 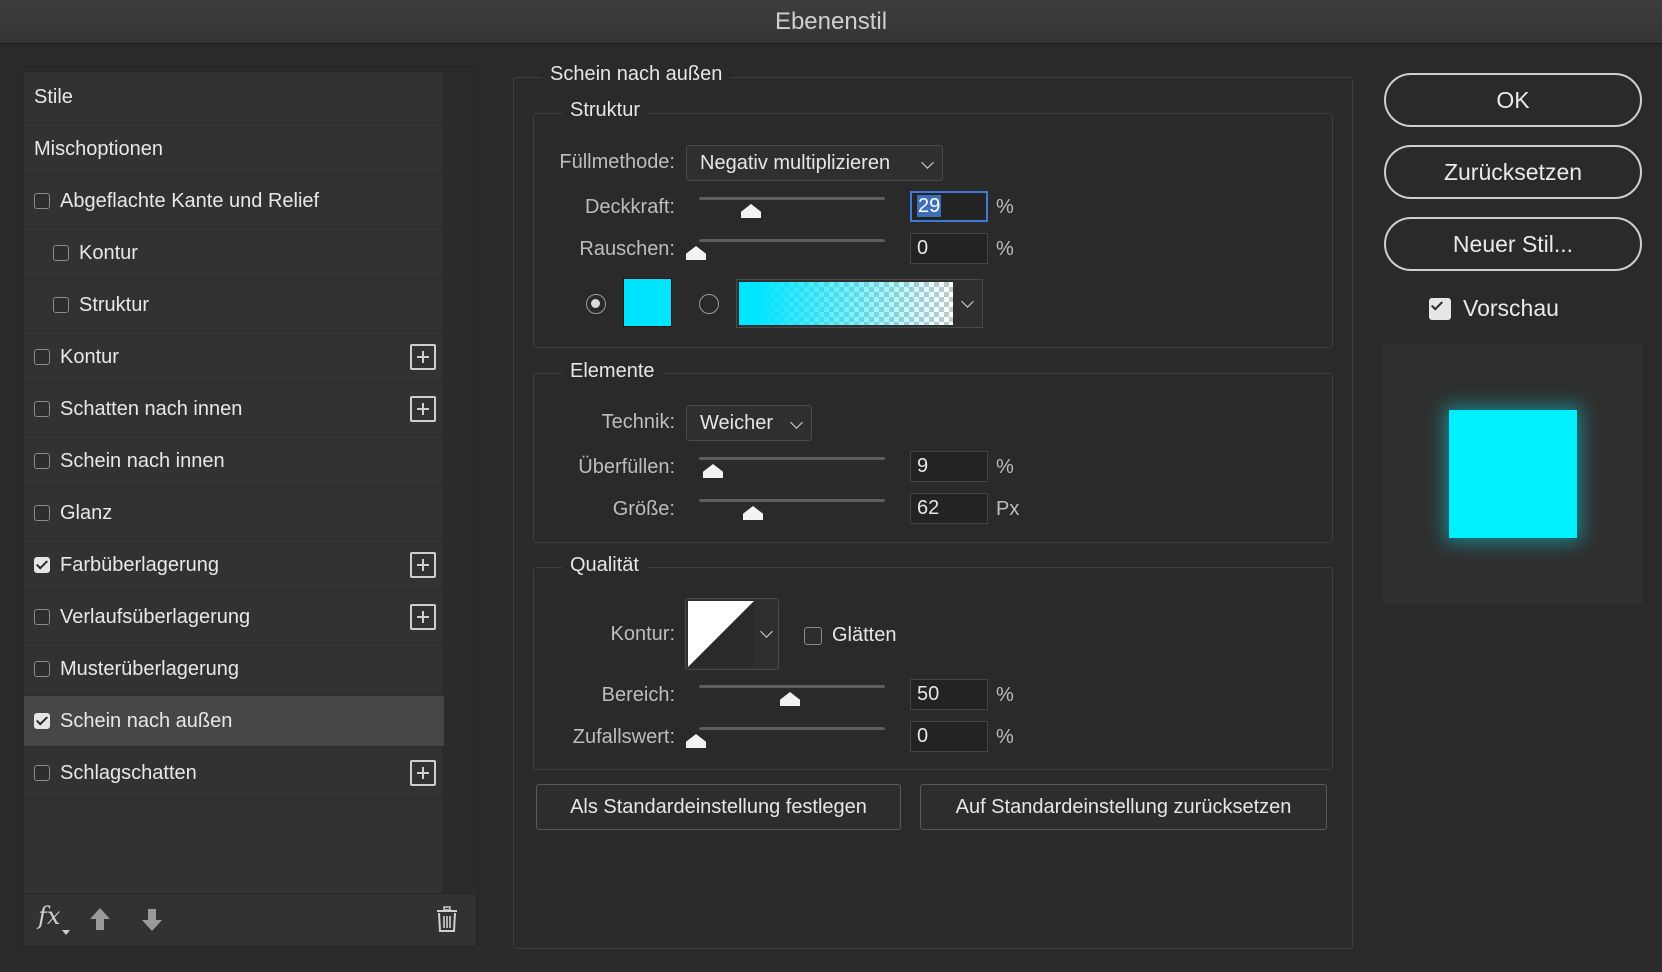 I want to click on blend-mode-value: Negativ multiplizieren, so click(x=795, y=163).